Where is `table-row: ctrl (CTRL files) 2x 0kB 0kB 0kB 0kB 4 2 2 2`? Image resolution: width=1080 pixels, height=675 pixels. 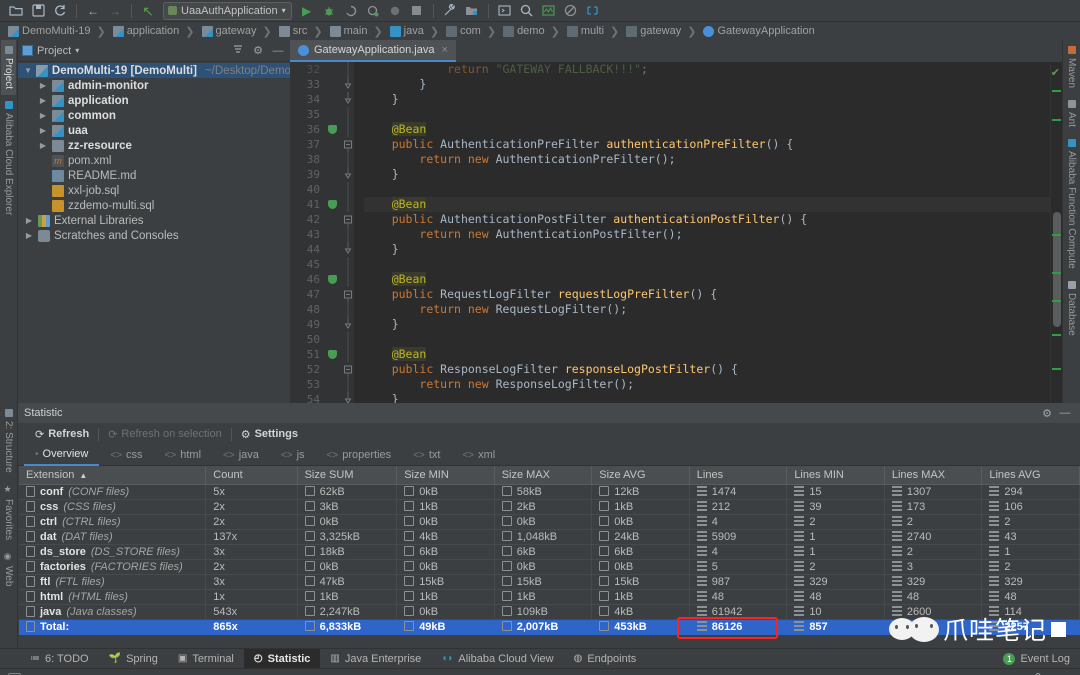
table-row: ctrl (CTRL files) 2x 0kB 0kB 0kB 0kB 4 2 2 2 is located at coordinates (549, 522).